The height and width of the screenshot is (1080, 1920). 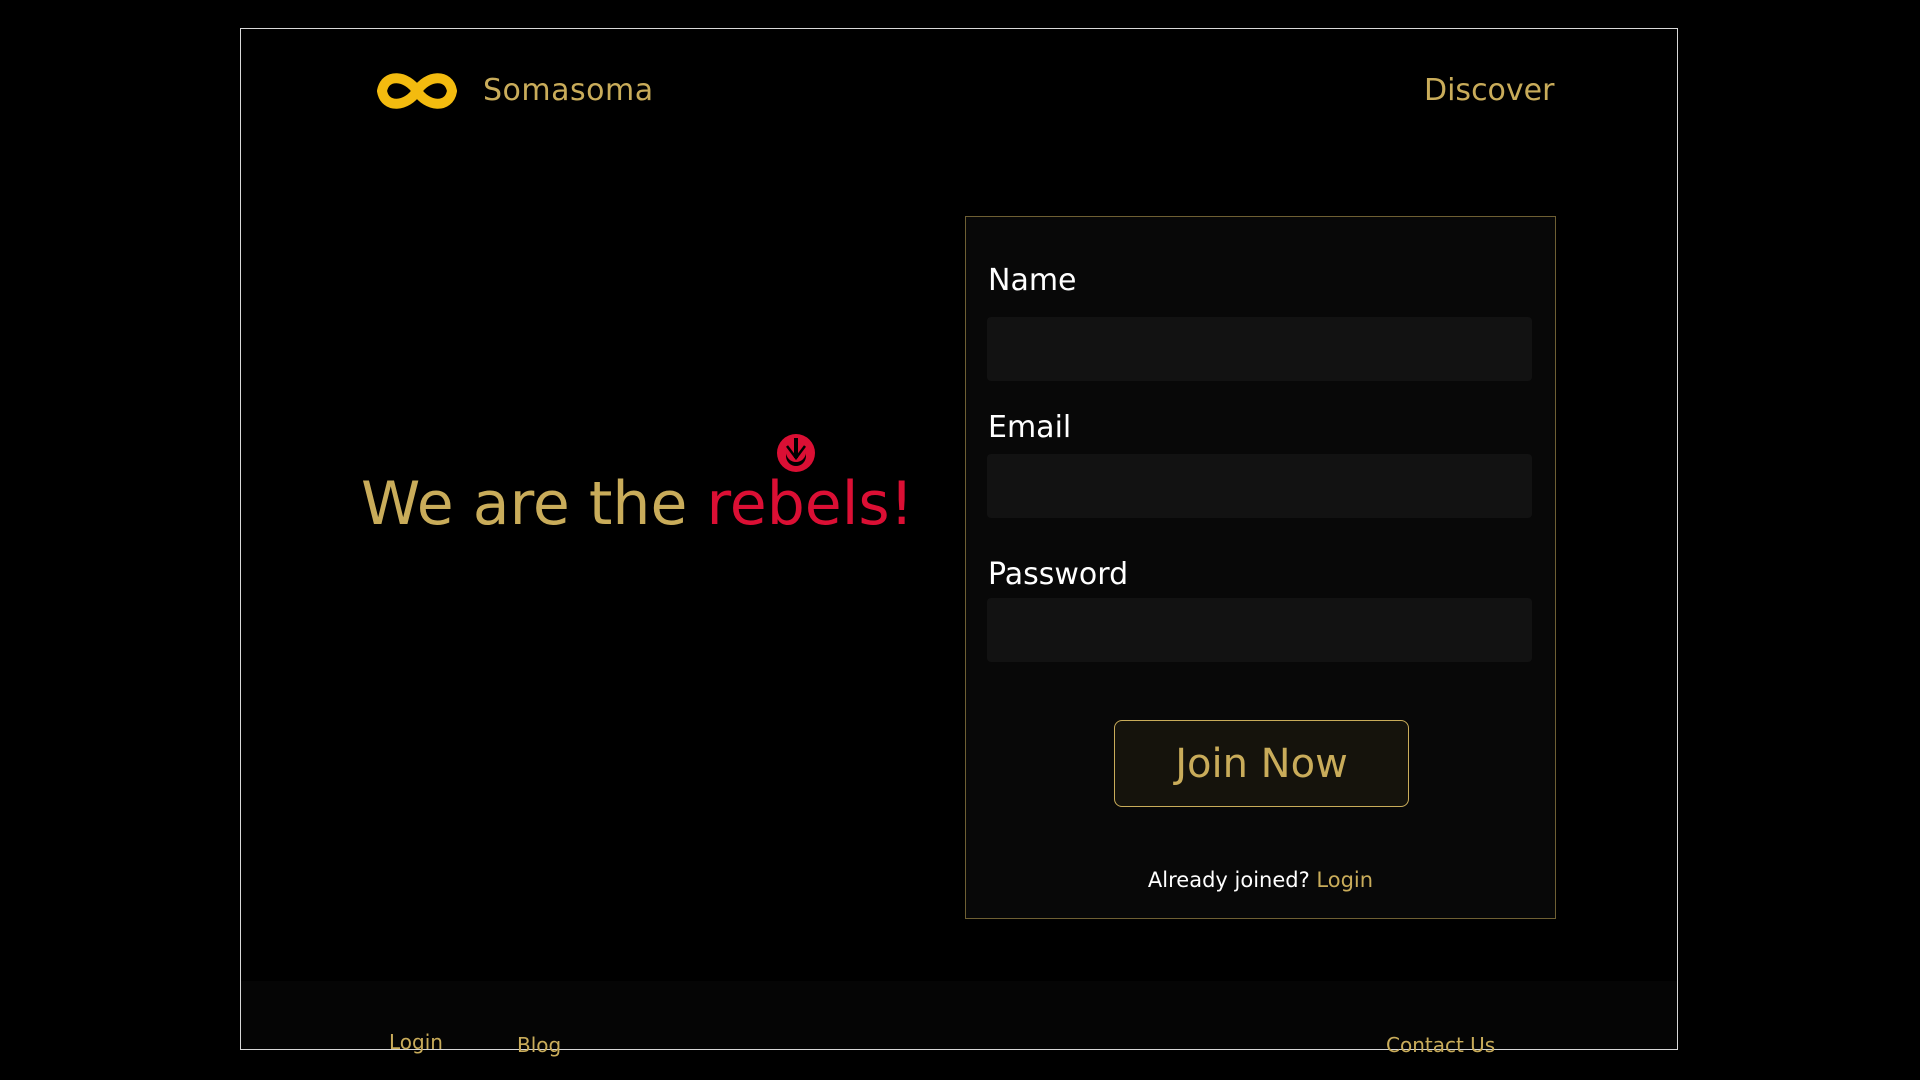 I want to click on name-label: Name, so click(x=1032, y=280).